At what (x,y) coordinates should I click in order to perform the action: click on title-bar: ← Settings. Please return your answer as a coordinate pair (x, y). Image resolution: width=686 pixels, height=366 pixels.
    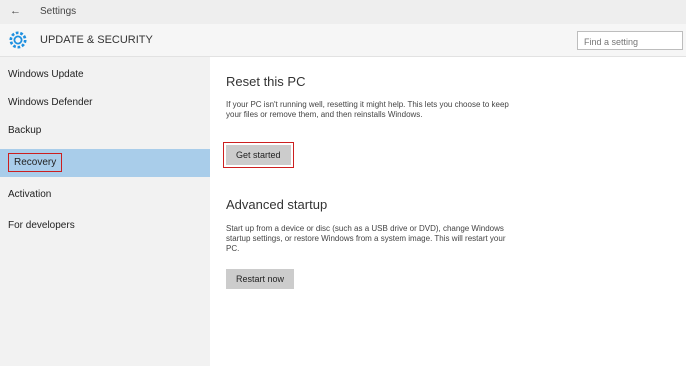
    Looking at the image, I should click on (343, 12).